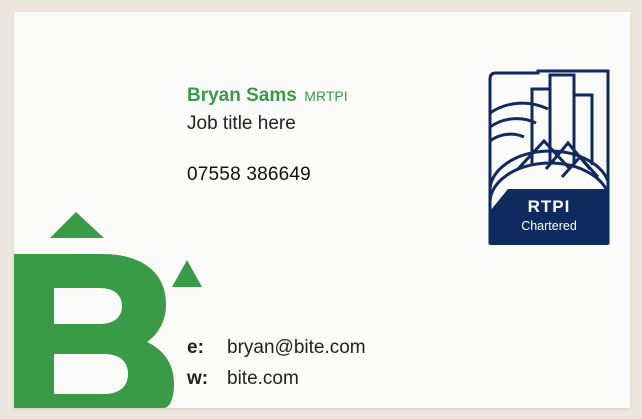  Describe the element at coordinates (195, 347) in the screenshot. I see `email-label: e:` at that location.